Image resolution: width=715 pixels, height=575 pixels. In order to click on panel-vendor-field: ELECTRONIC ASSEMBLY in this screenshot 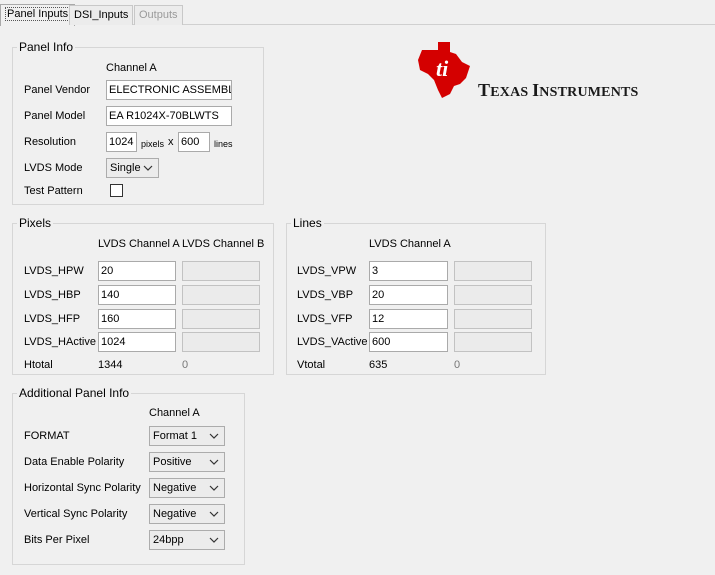, I will do `click(169, 90)`.